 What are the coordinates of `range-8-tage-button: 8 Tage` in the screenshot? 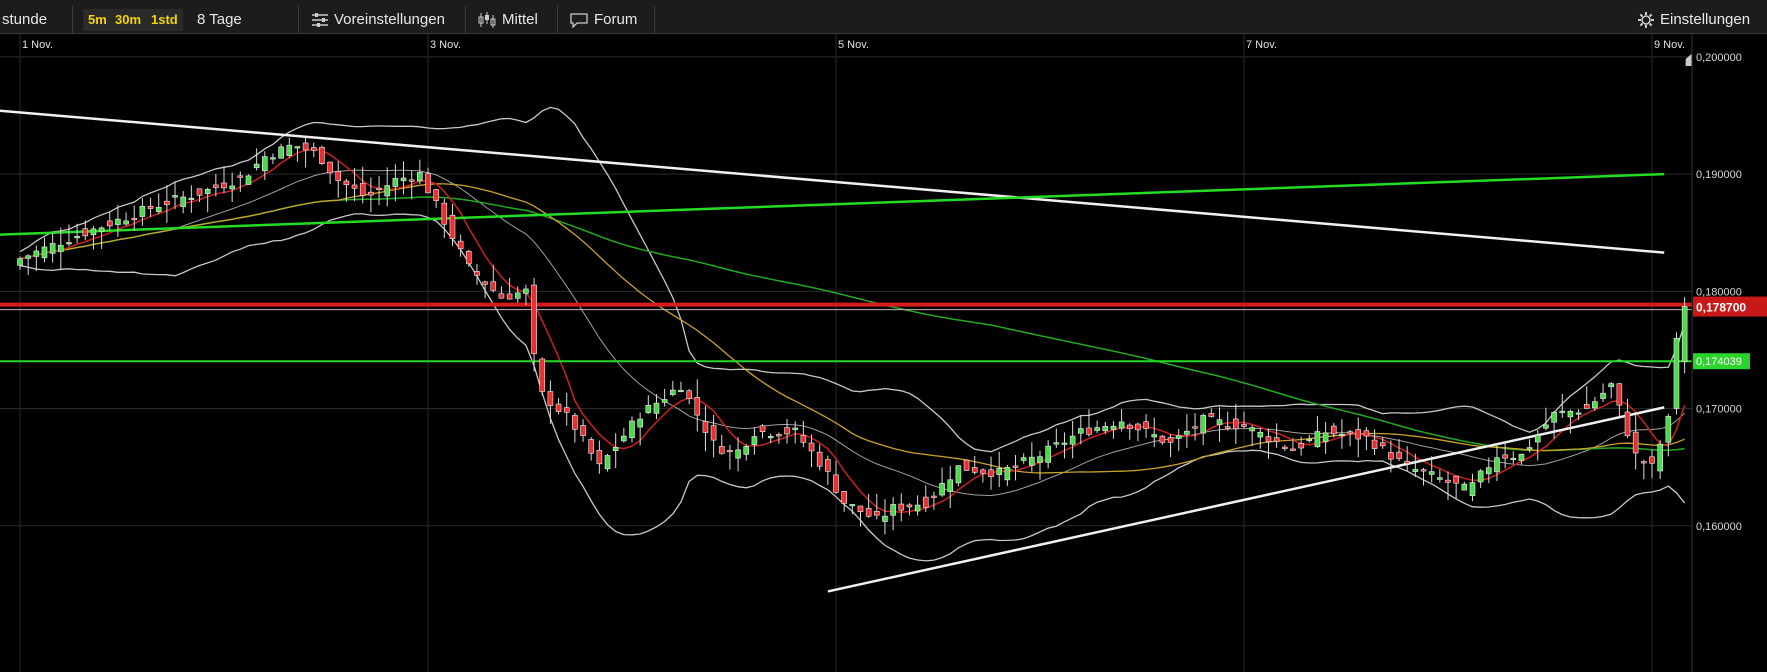 It's located at (219, 20).